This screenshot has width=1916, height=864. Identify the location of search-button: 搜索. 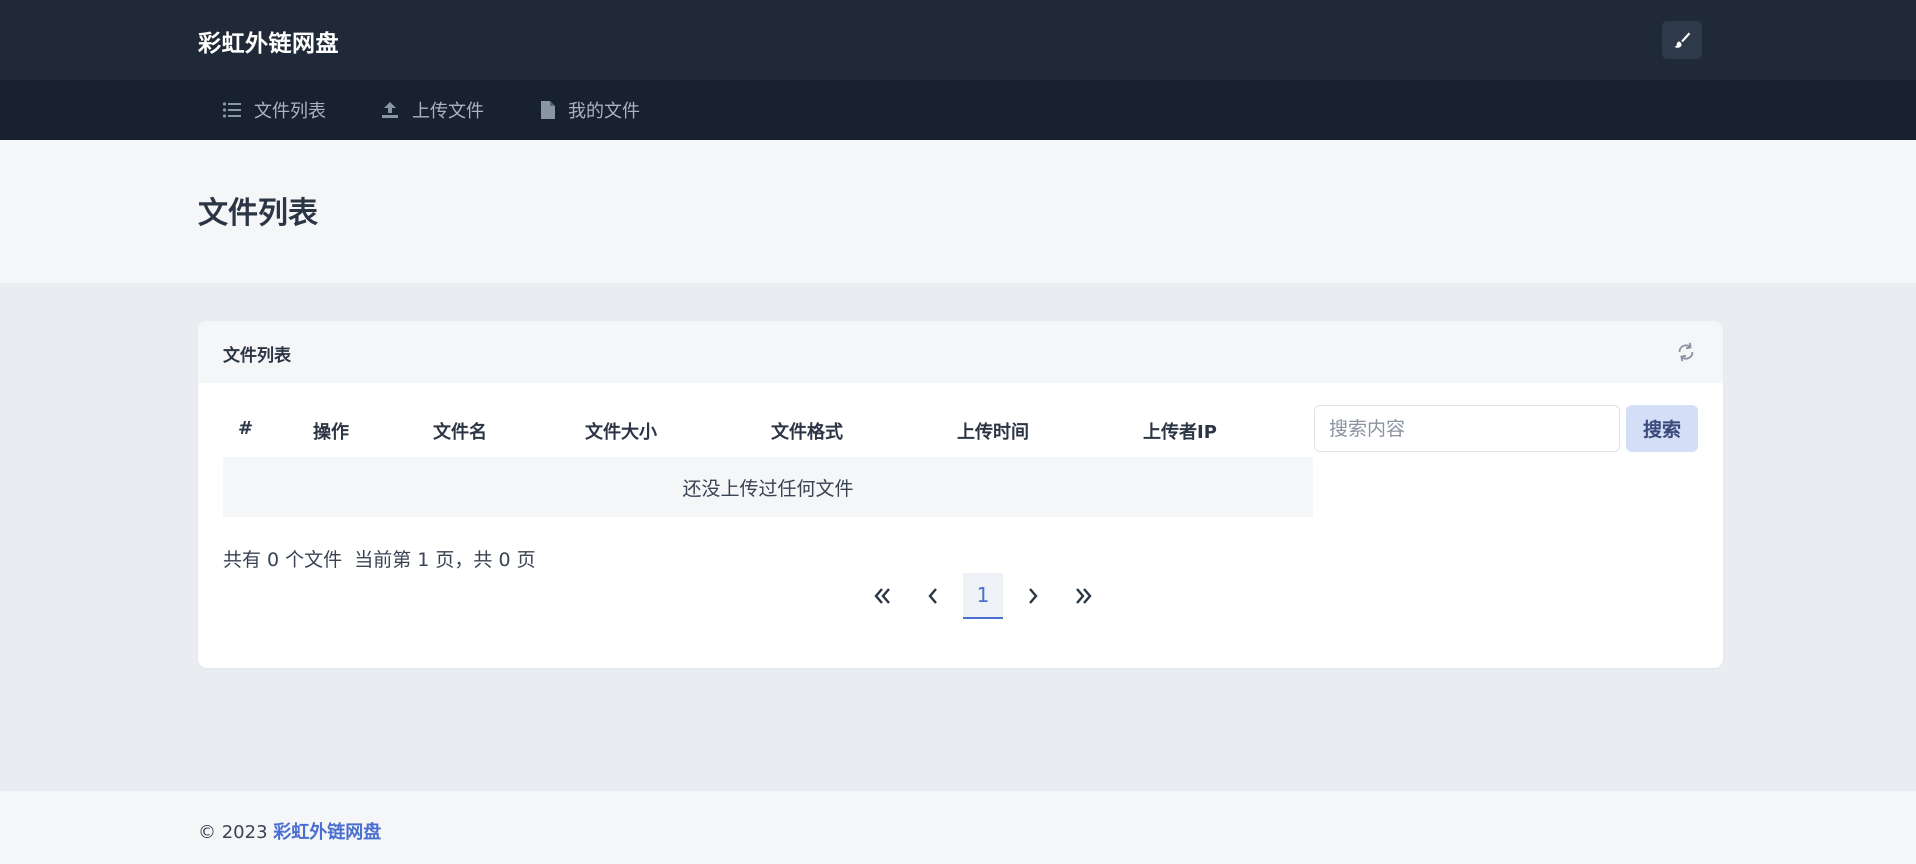
(1662, 428).